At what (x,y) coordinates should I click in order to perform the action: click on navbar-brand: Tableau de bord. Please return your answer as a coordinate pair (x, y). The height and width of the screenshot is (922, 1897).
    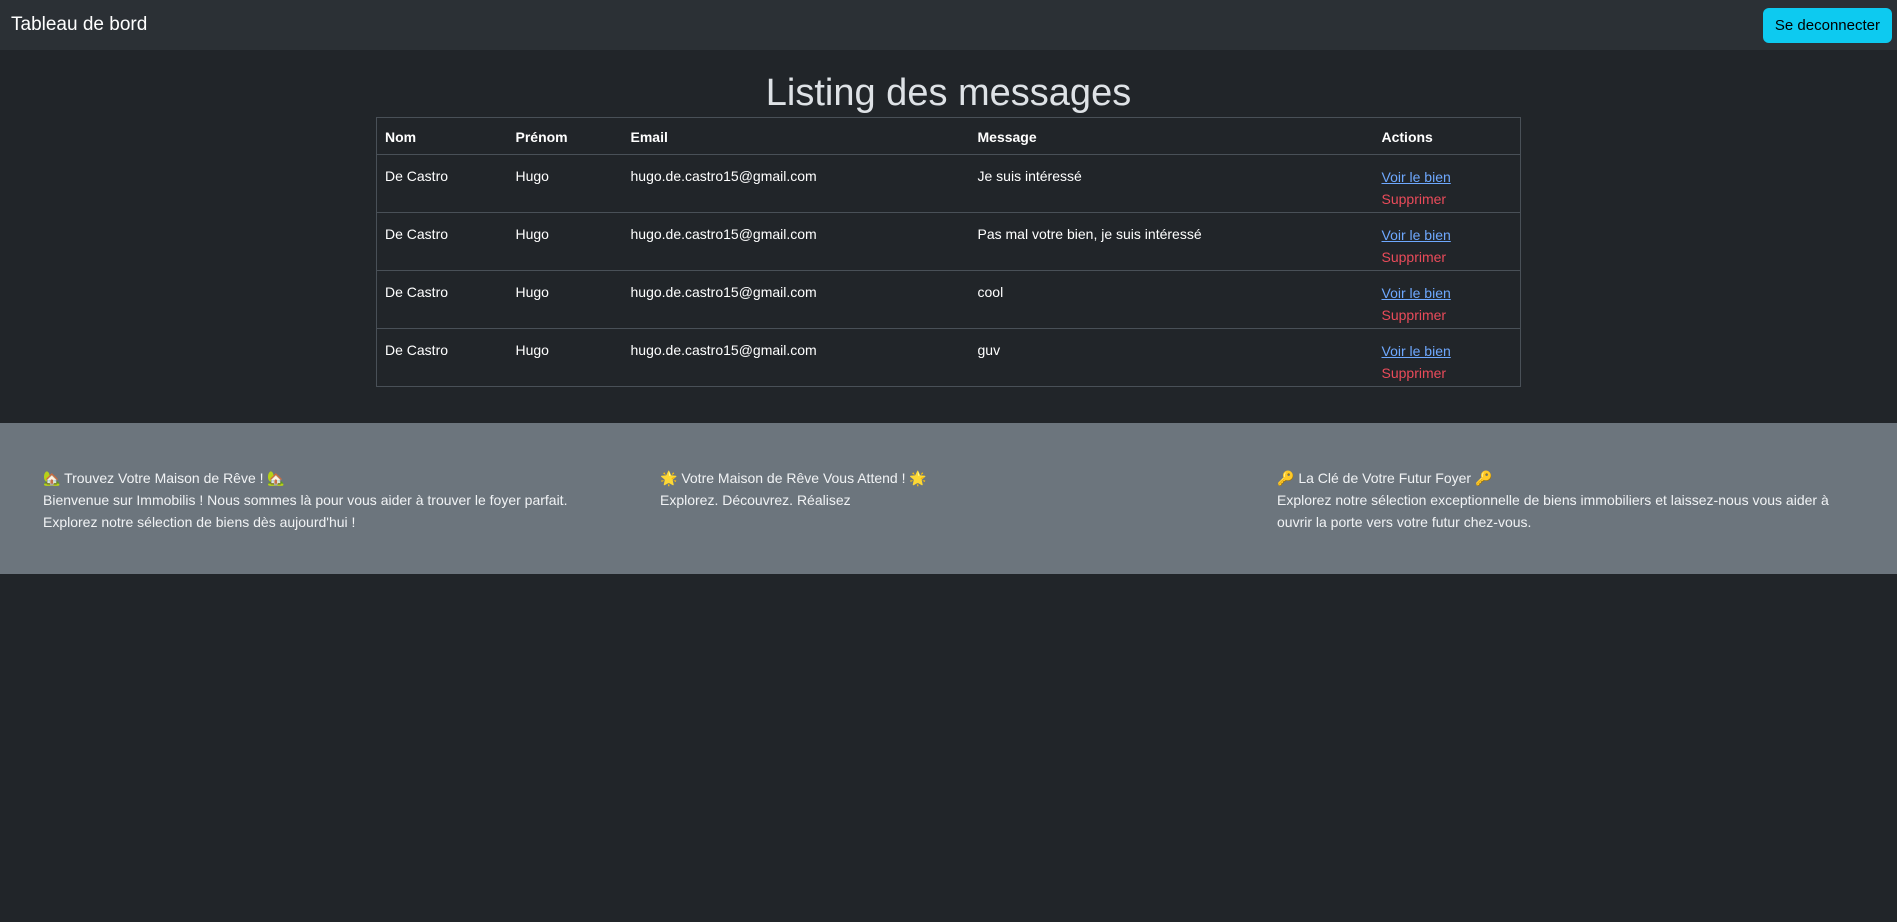
    Looking at the image, I should click on (79, 25).